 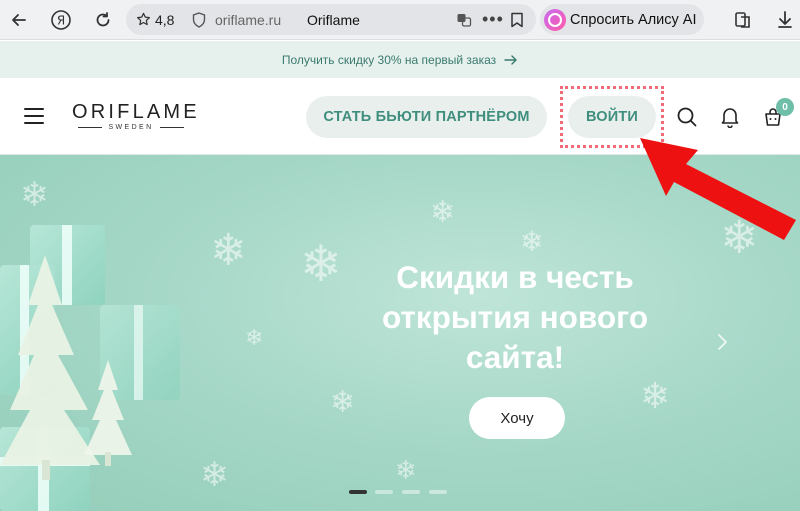 I want to click on site-rating: 4,8, so click(x=155, y=19).